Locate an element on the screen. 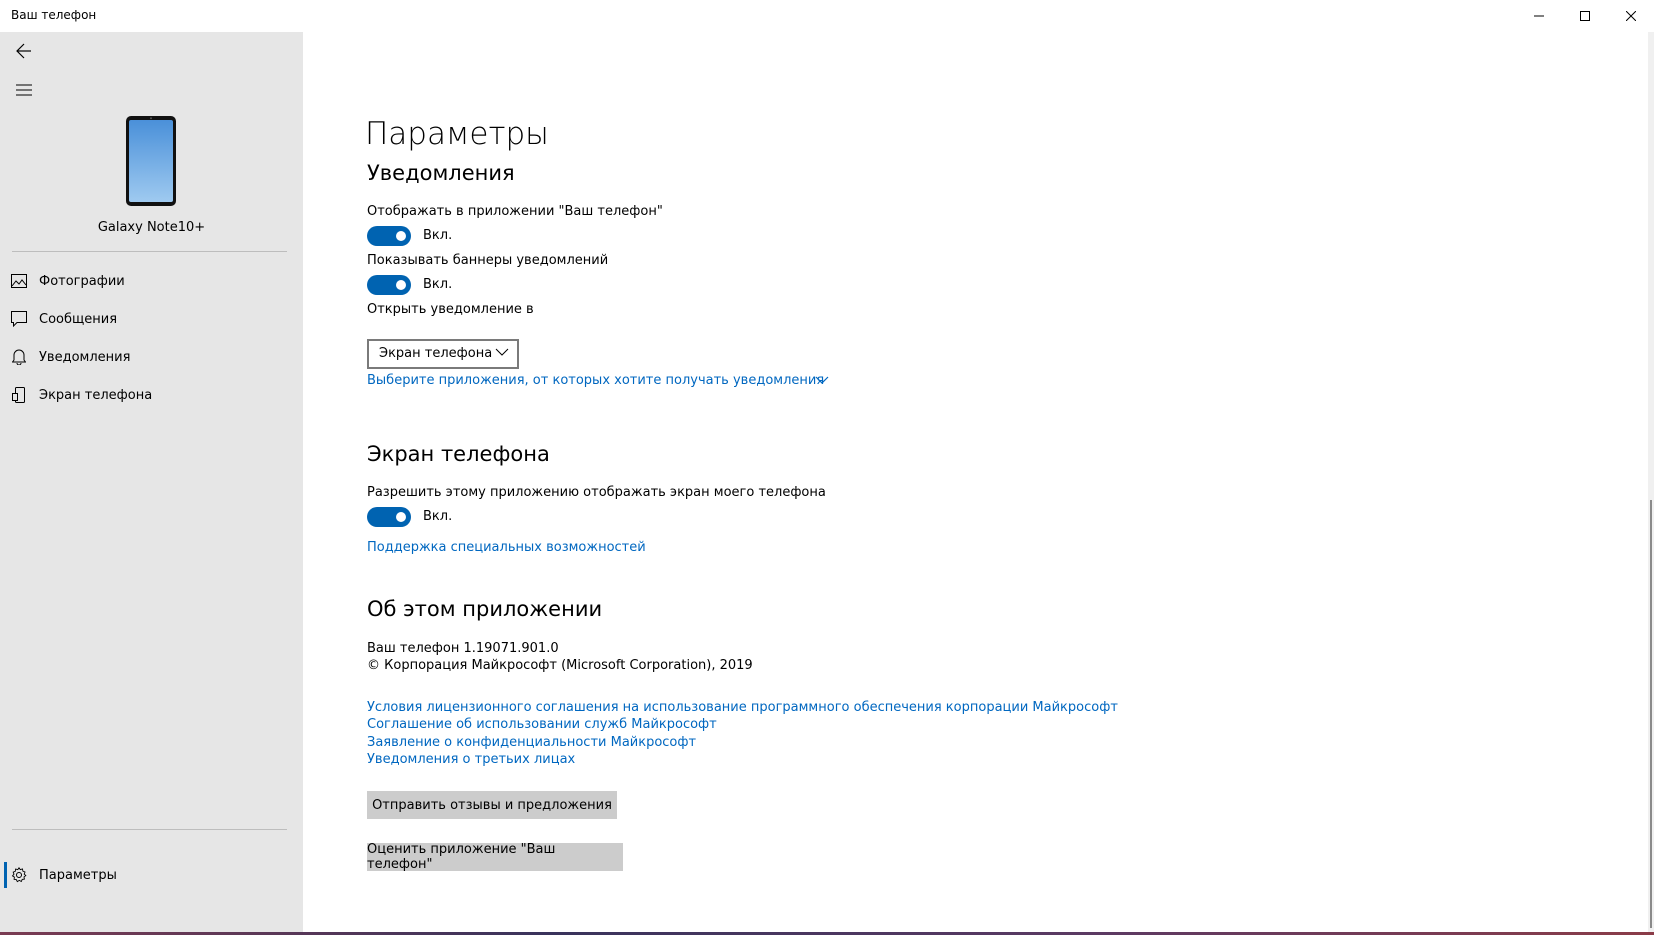  sidebar-item-label: Уведомления is located at coordinates (85, 357).